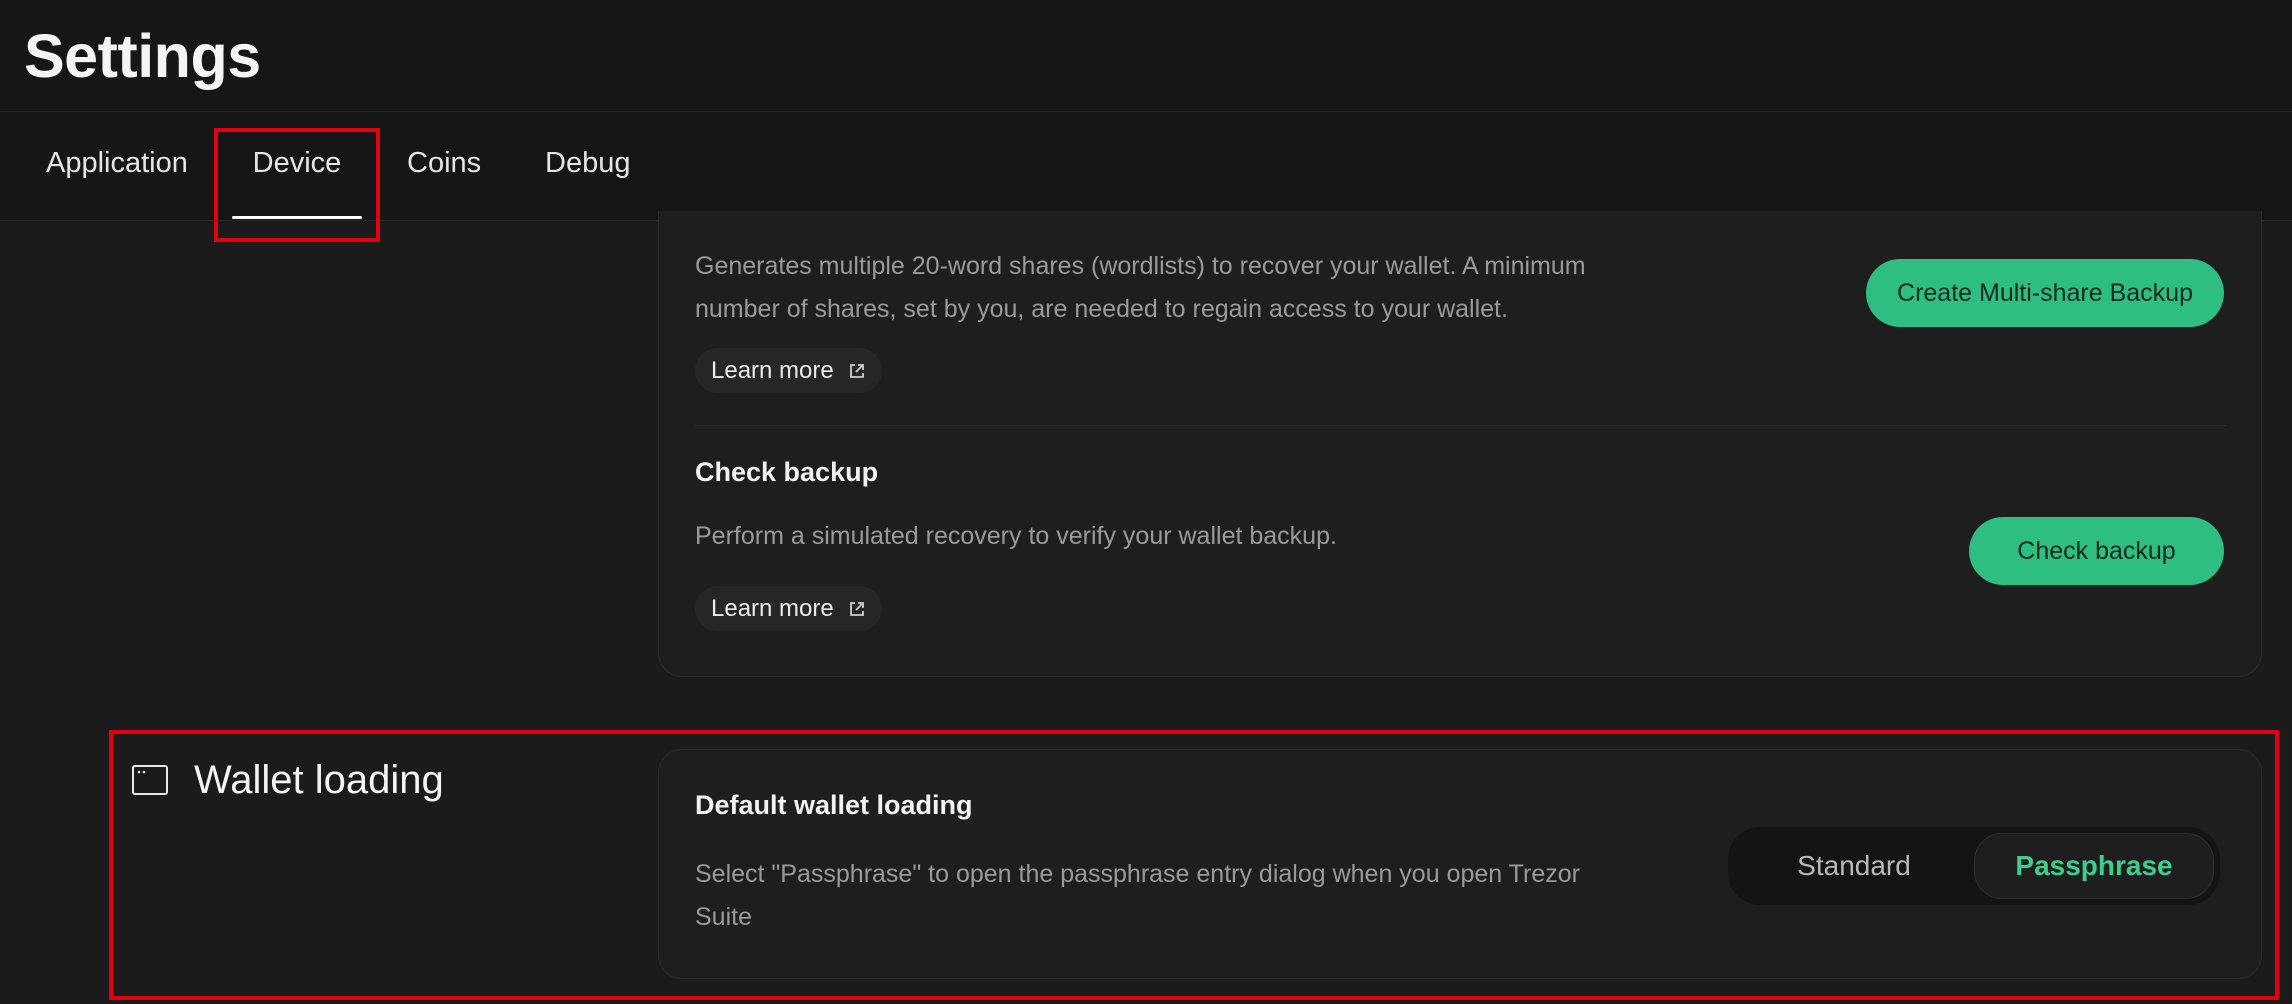 This screenshot has width=2292, height=1004. I want to click on row-divider, so click(1461, 425).